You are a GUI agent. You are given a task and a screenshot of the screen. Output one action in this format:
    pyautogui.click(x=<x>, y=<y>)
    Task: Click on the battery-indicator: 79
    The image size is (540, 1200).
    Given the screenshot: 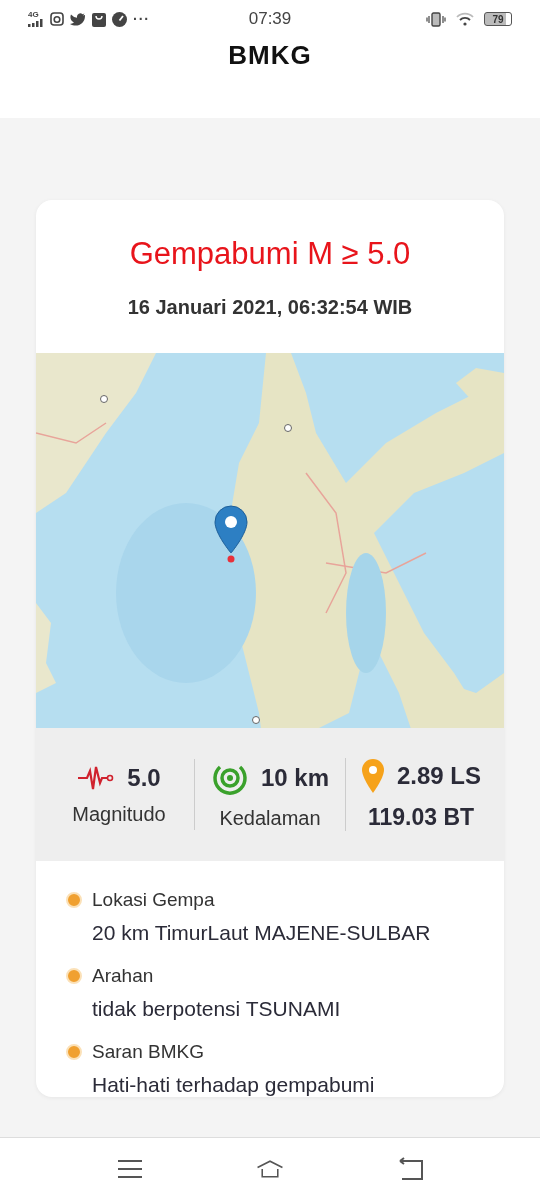 What is the action you would take?
    pyautogui.click(x=498, y=19)
    